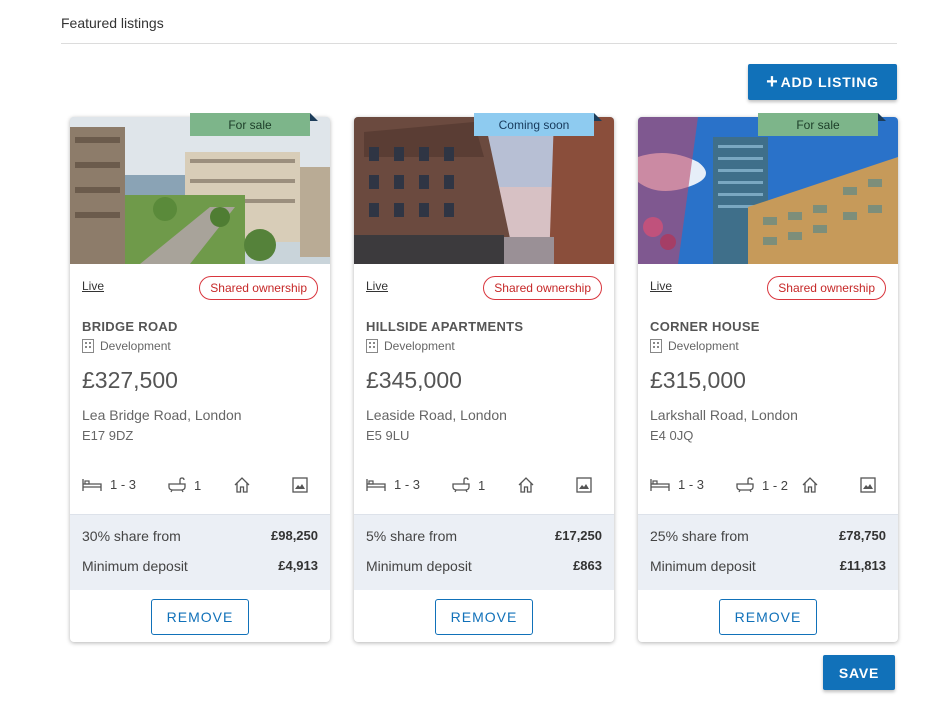 The height and width of the screenshot is (704, 928). Describe the element at coordinates (131, 536) in the screenshot. I see `share-label: 30% share from` at that location.